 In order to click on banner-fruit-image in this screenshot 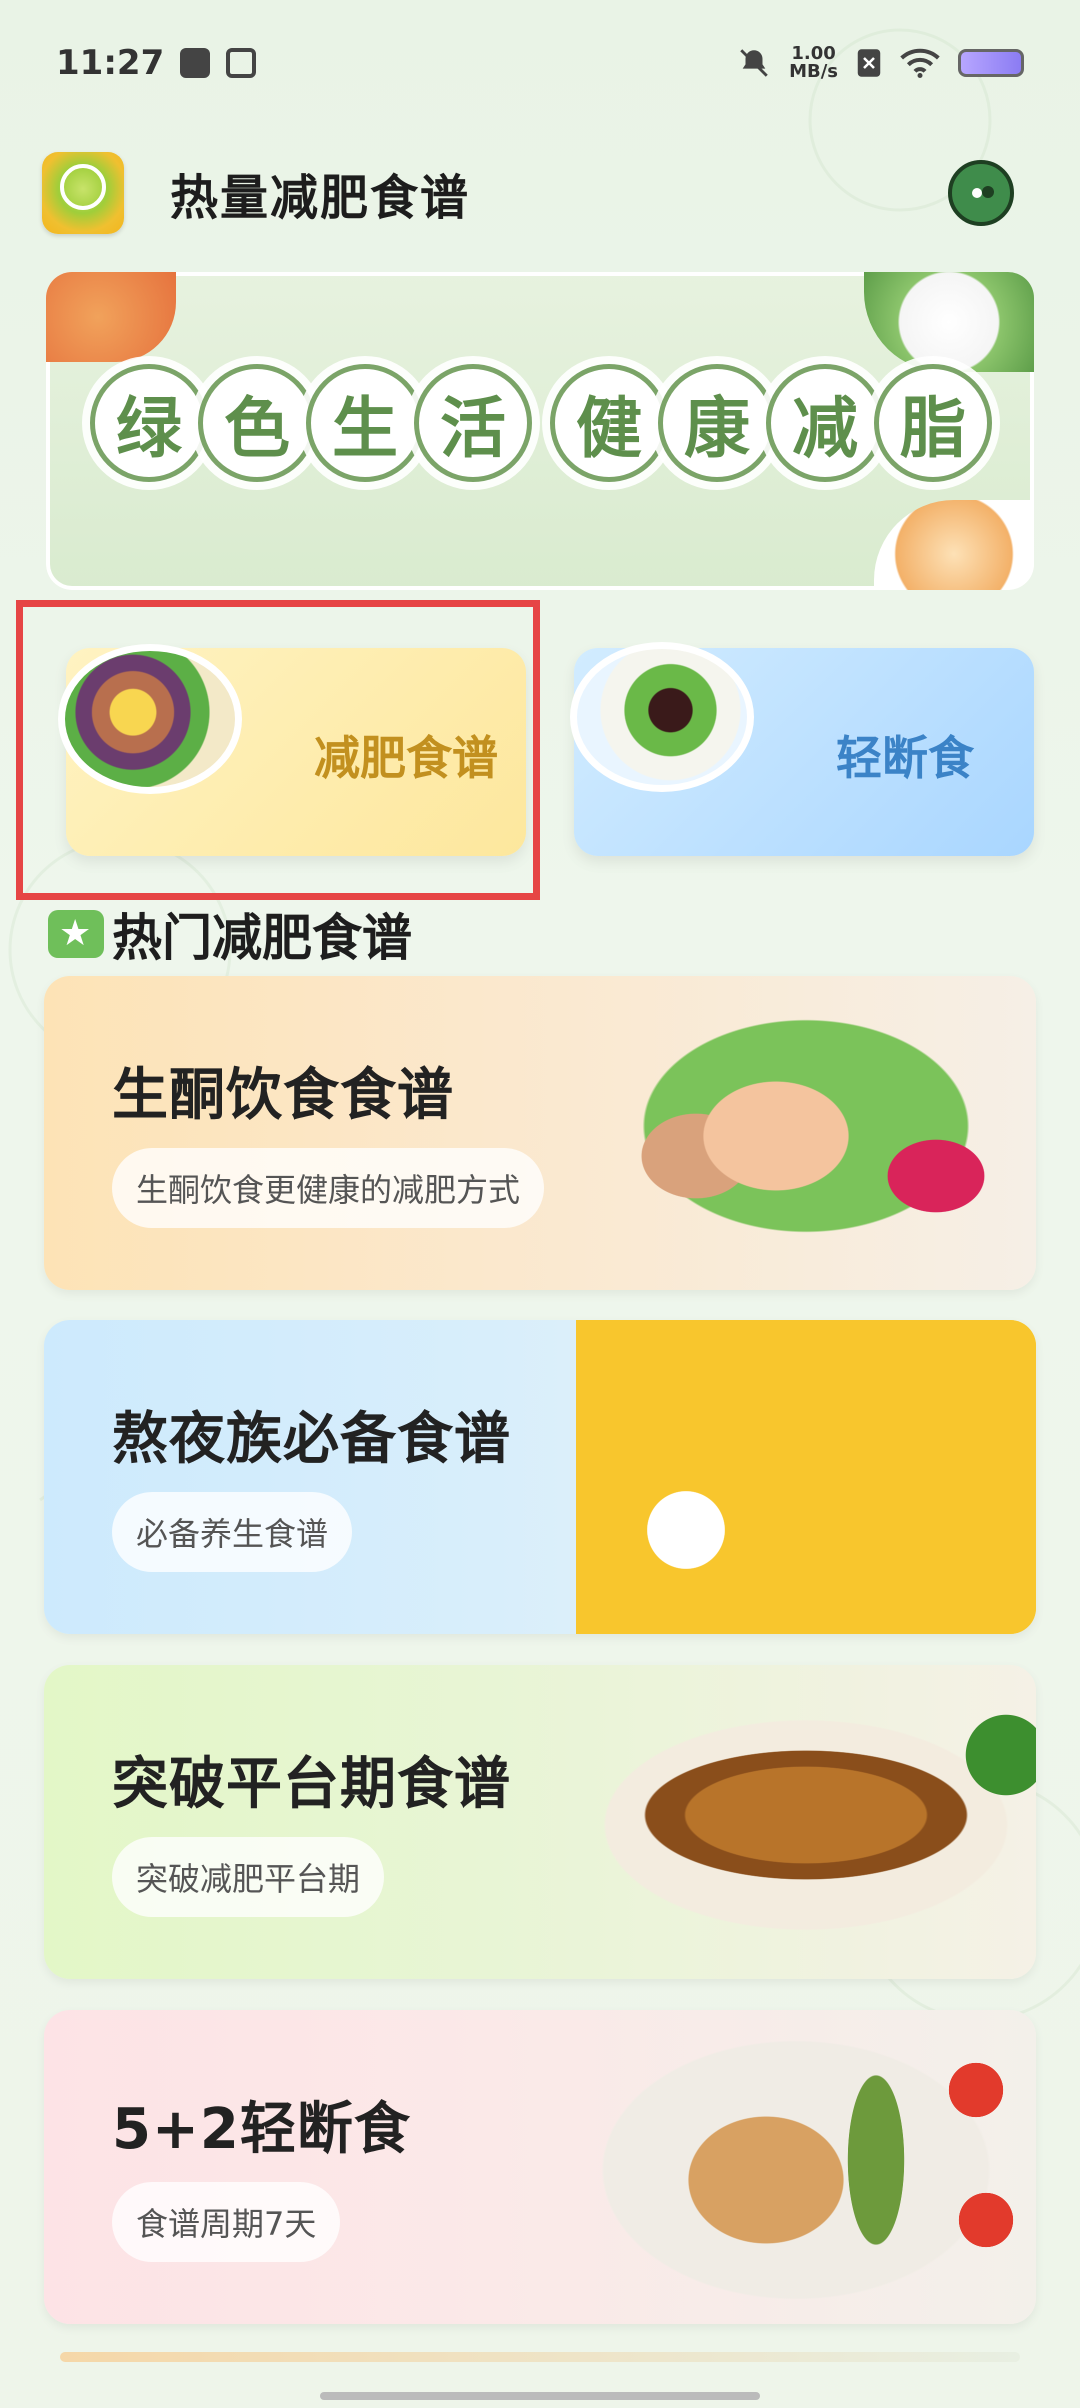, I will do `click(954, 545)`.